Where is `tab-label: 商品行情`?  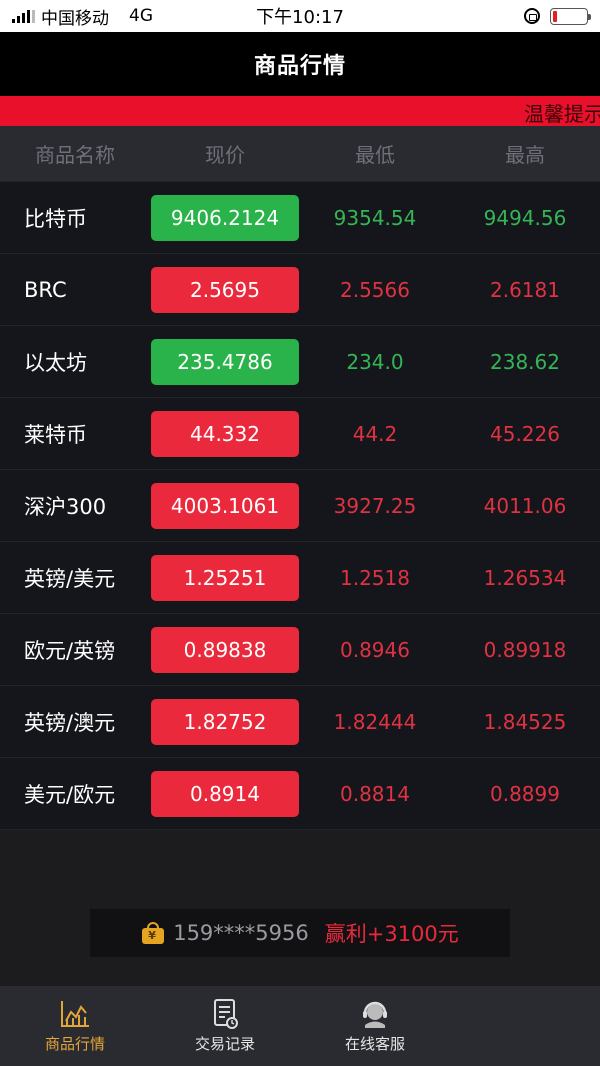 tab-label: 商品行情 is located at coordinates (74, 1043).